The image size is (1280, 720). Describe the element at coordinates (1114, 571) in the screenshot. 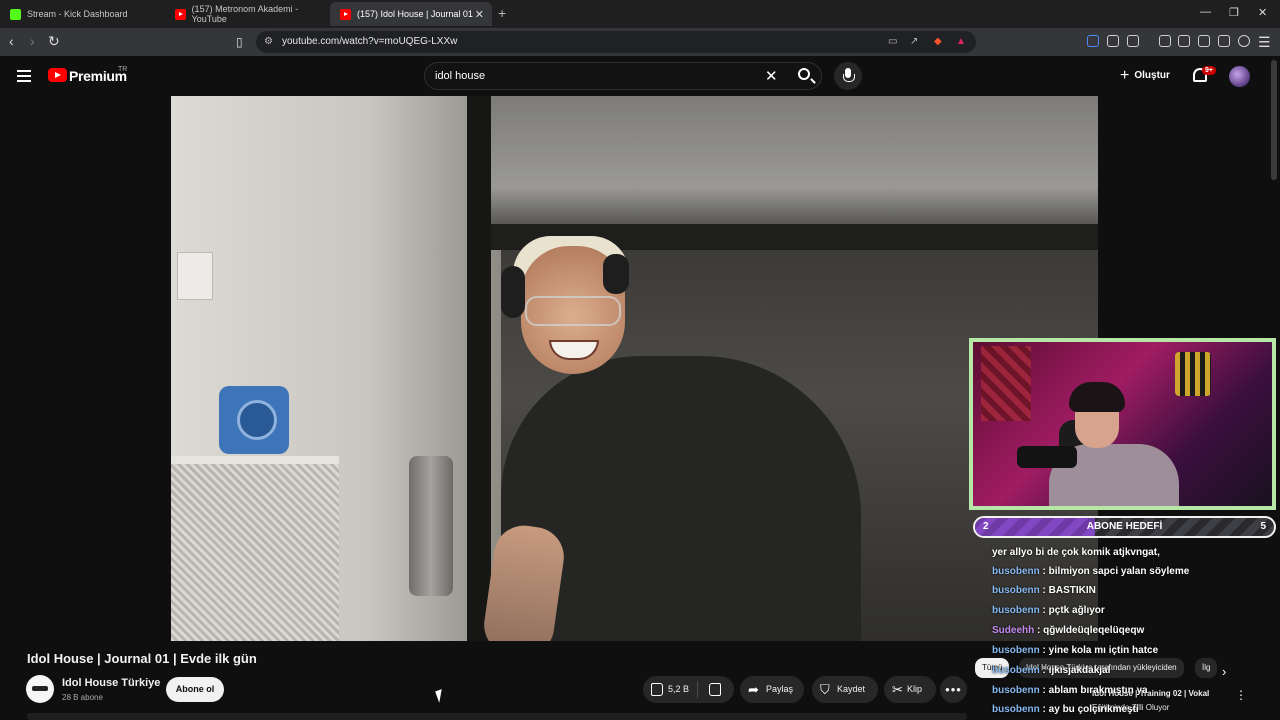

I see `chat-text: : bilmiyon sapci yalan söyleme` at that location.